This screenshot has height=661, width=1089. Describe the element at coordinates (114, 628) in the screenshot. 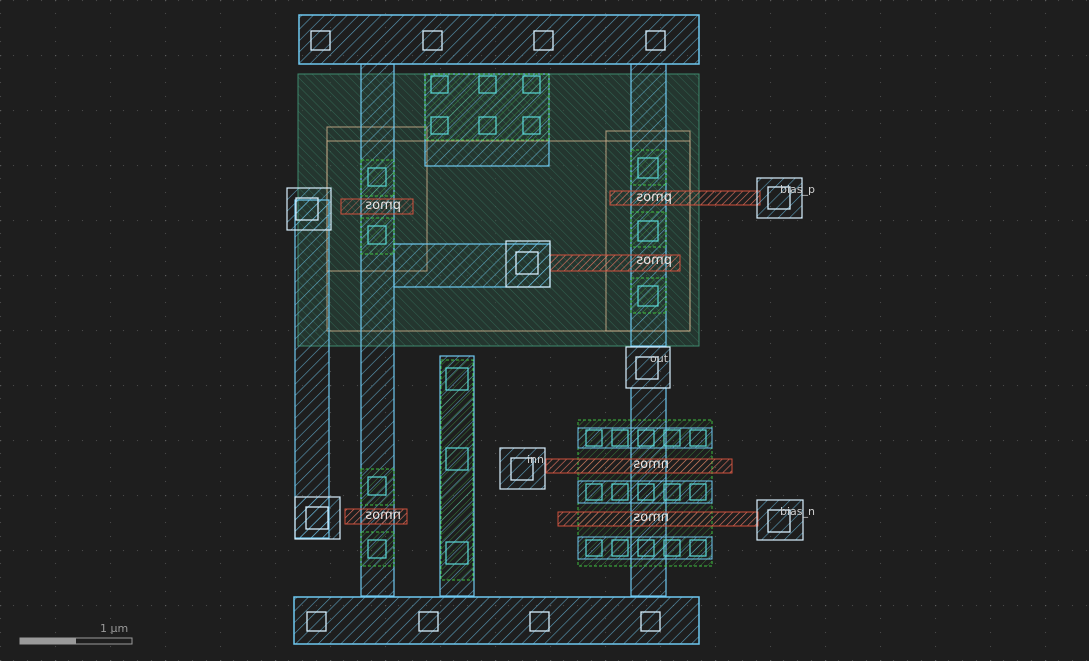

I see `scale-bar-label: 1 μm` at that location.